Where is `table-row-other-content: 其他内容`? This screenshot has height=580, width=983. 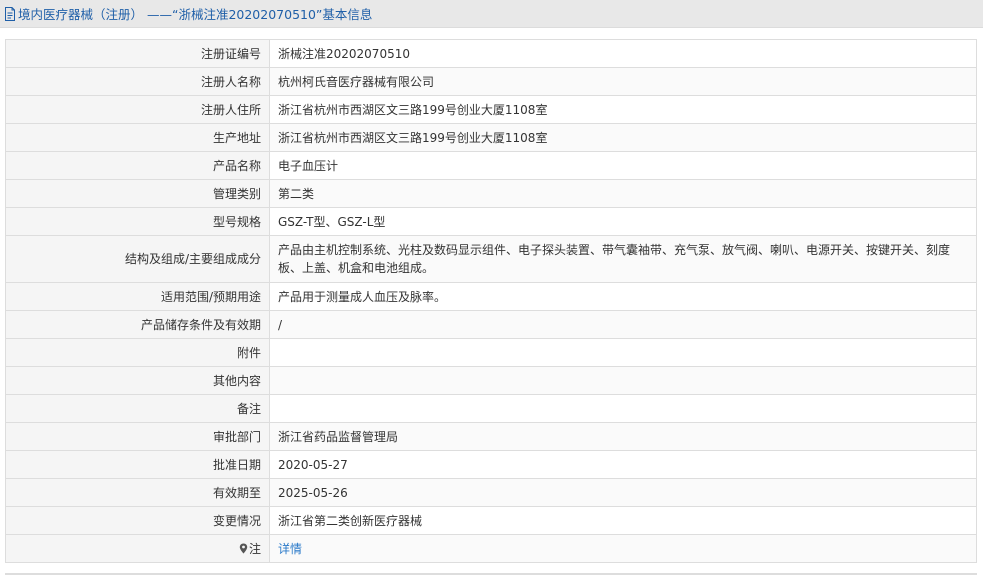
table-row-other-content: 其他内容 is located at coordinates (491, 380).